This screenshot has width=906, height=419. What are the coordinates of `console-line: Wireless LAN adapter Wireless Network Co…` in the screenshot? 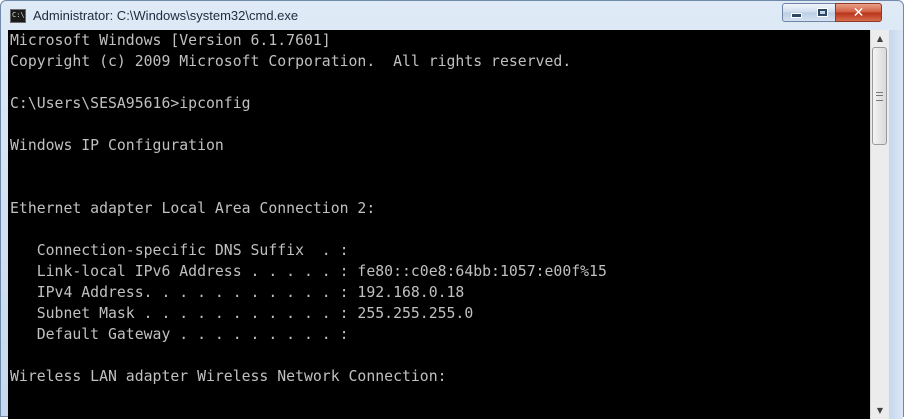 It's located at (228, 376).